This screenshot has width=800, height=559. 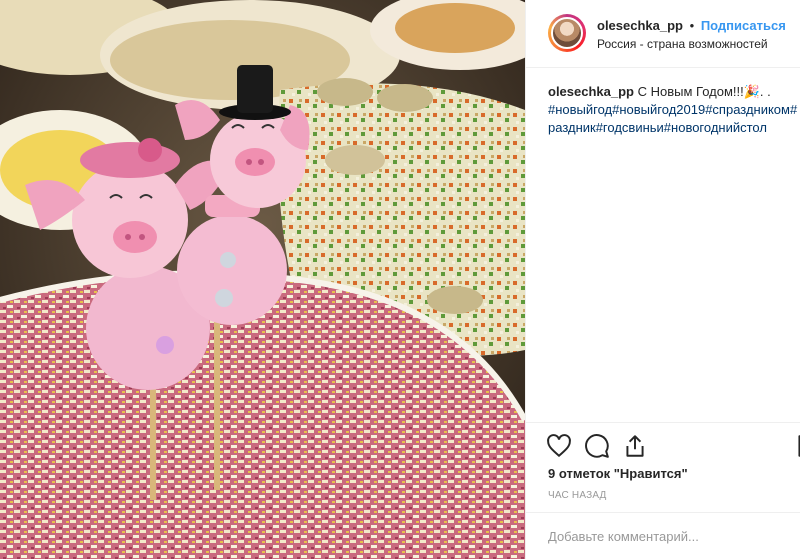 What do you see at coordinates (640, 25) in the screenshot?
I see `header-username: olesechka_pp` at bounding box center [640, 25].